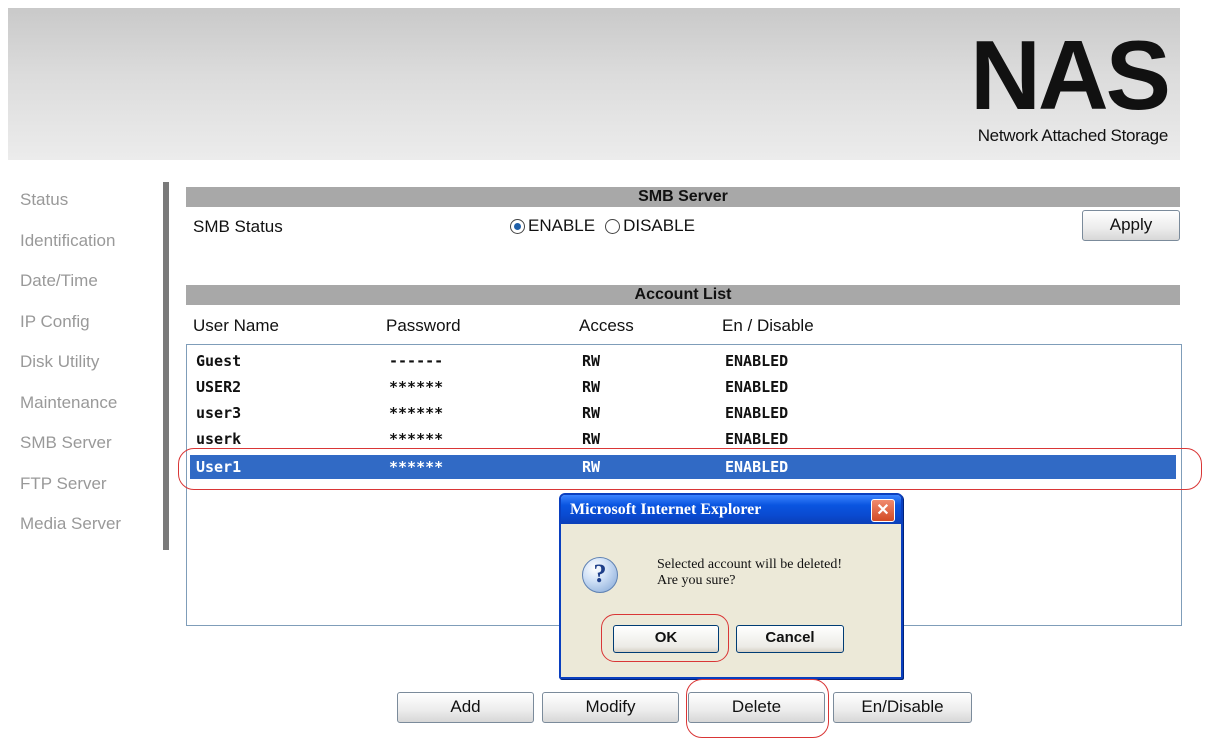  Describe the element at coordinates (70, 291) in the screenshot. I see `sidebar-item-date-time: Date/Time` at that location.